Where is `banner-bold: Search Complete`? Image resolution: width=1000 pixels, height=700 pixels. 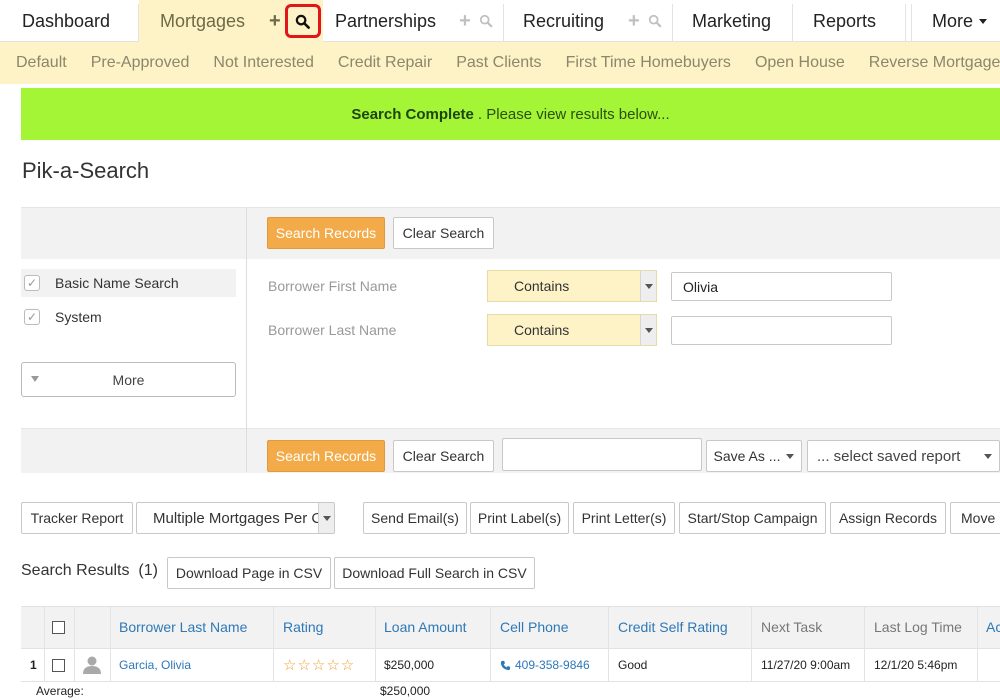
banner-bold: Search Complete is located at coordinates (412, 114).